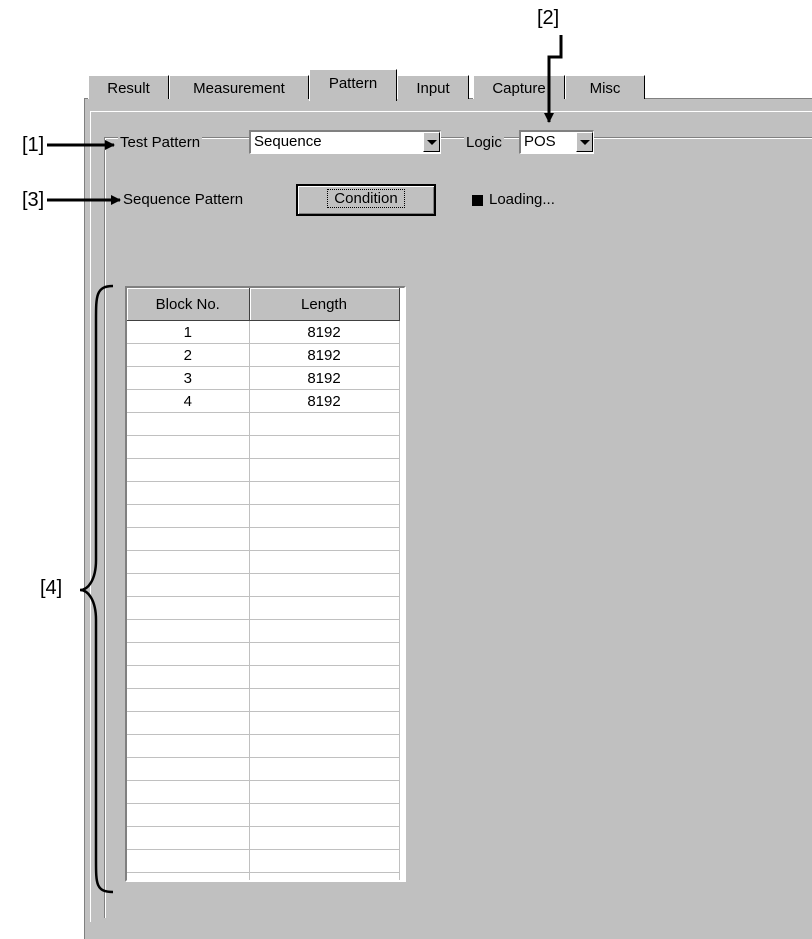  What do you see at coordinates (553, 79) in the screenshot?
I see `callout-2-arrow` at bounding box center [553, 79].